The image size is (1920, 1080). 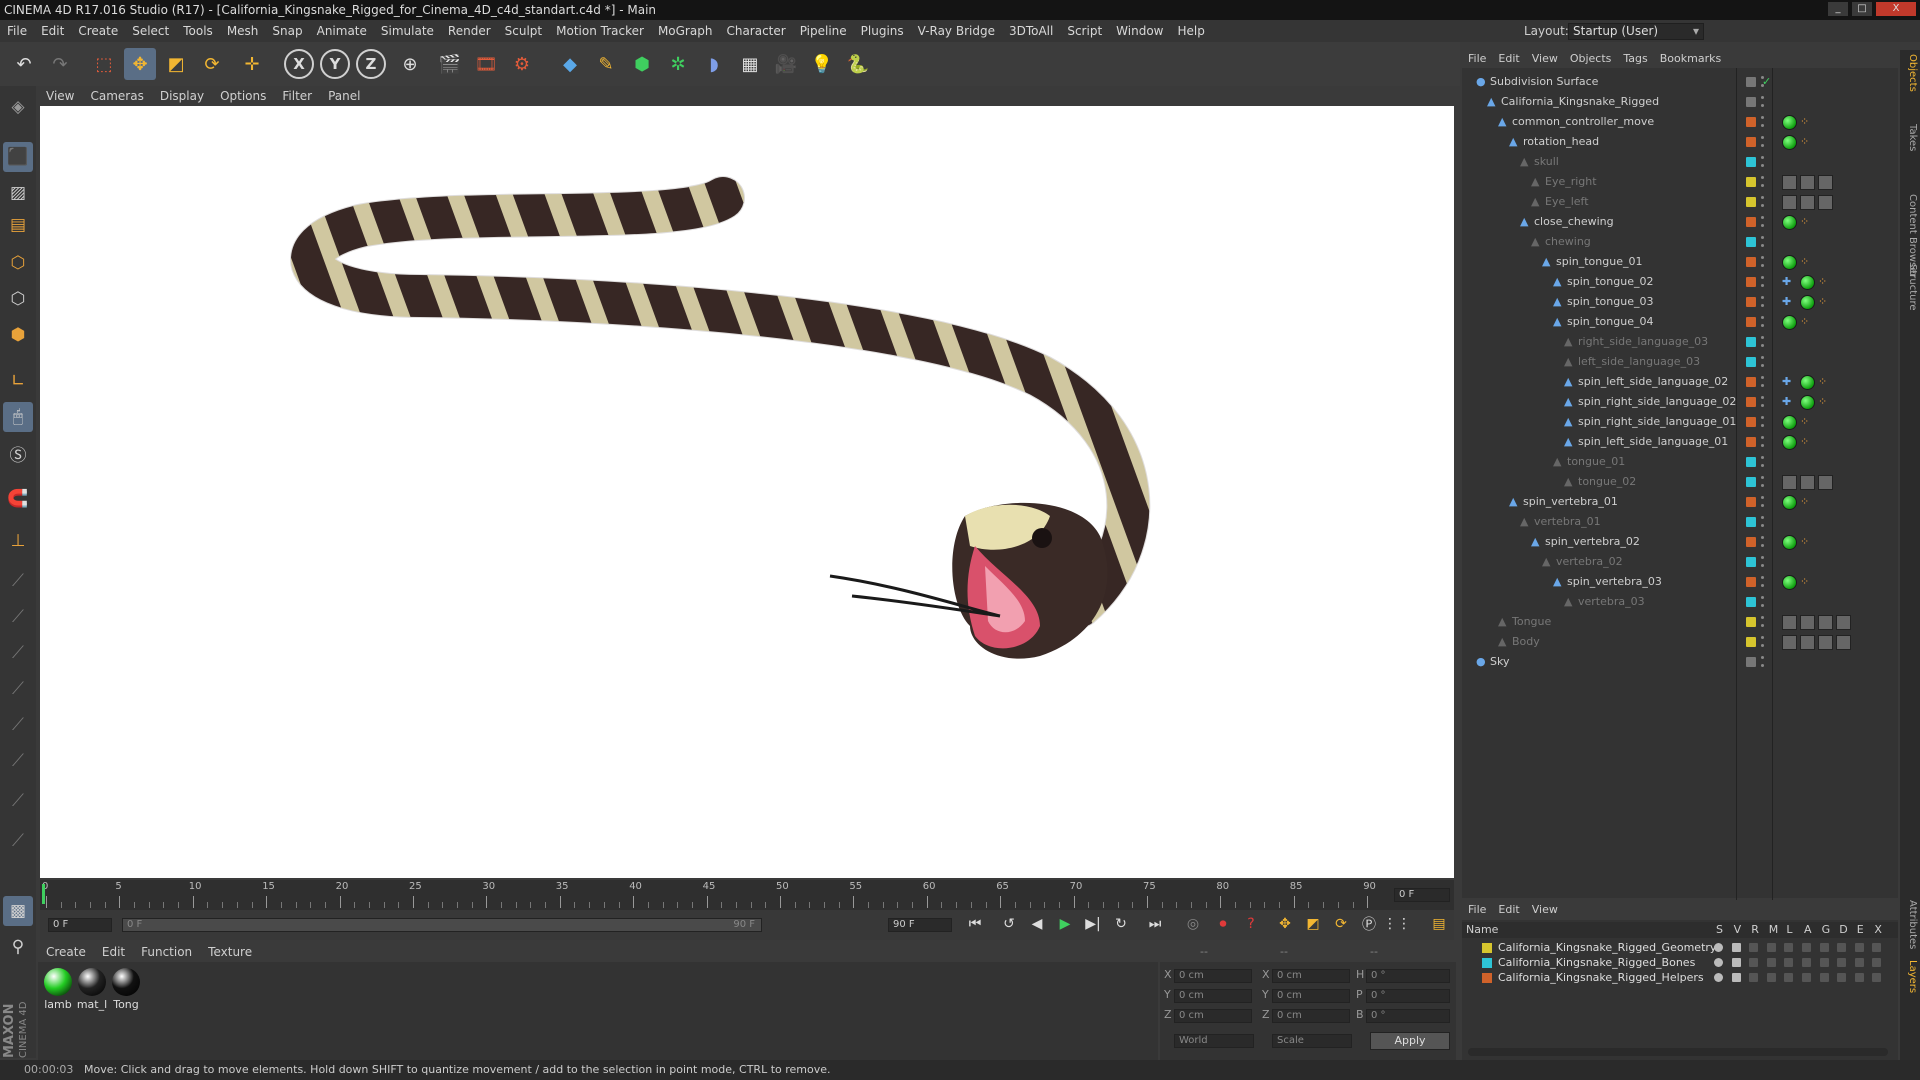 I want to click on object-row: ▲ spin_tongue_02 ✚ ⁘, so click(x=1680, y=282).